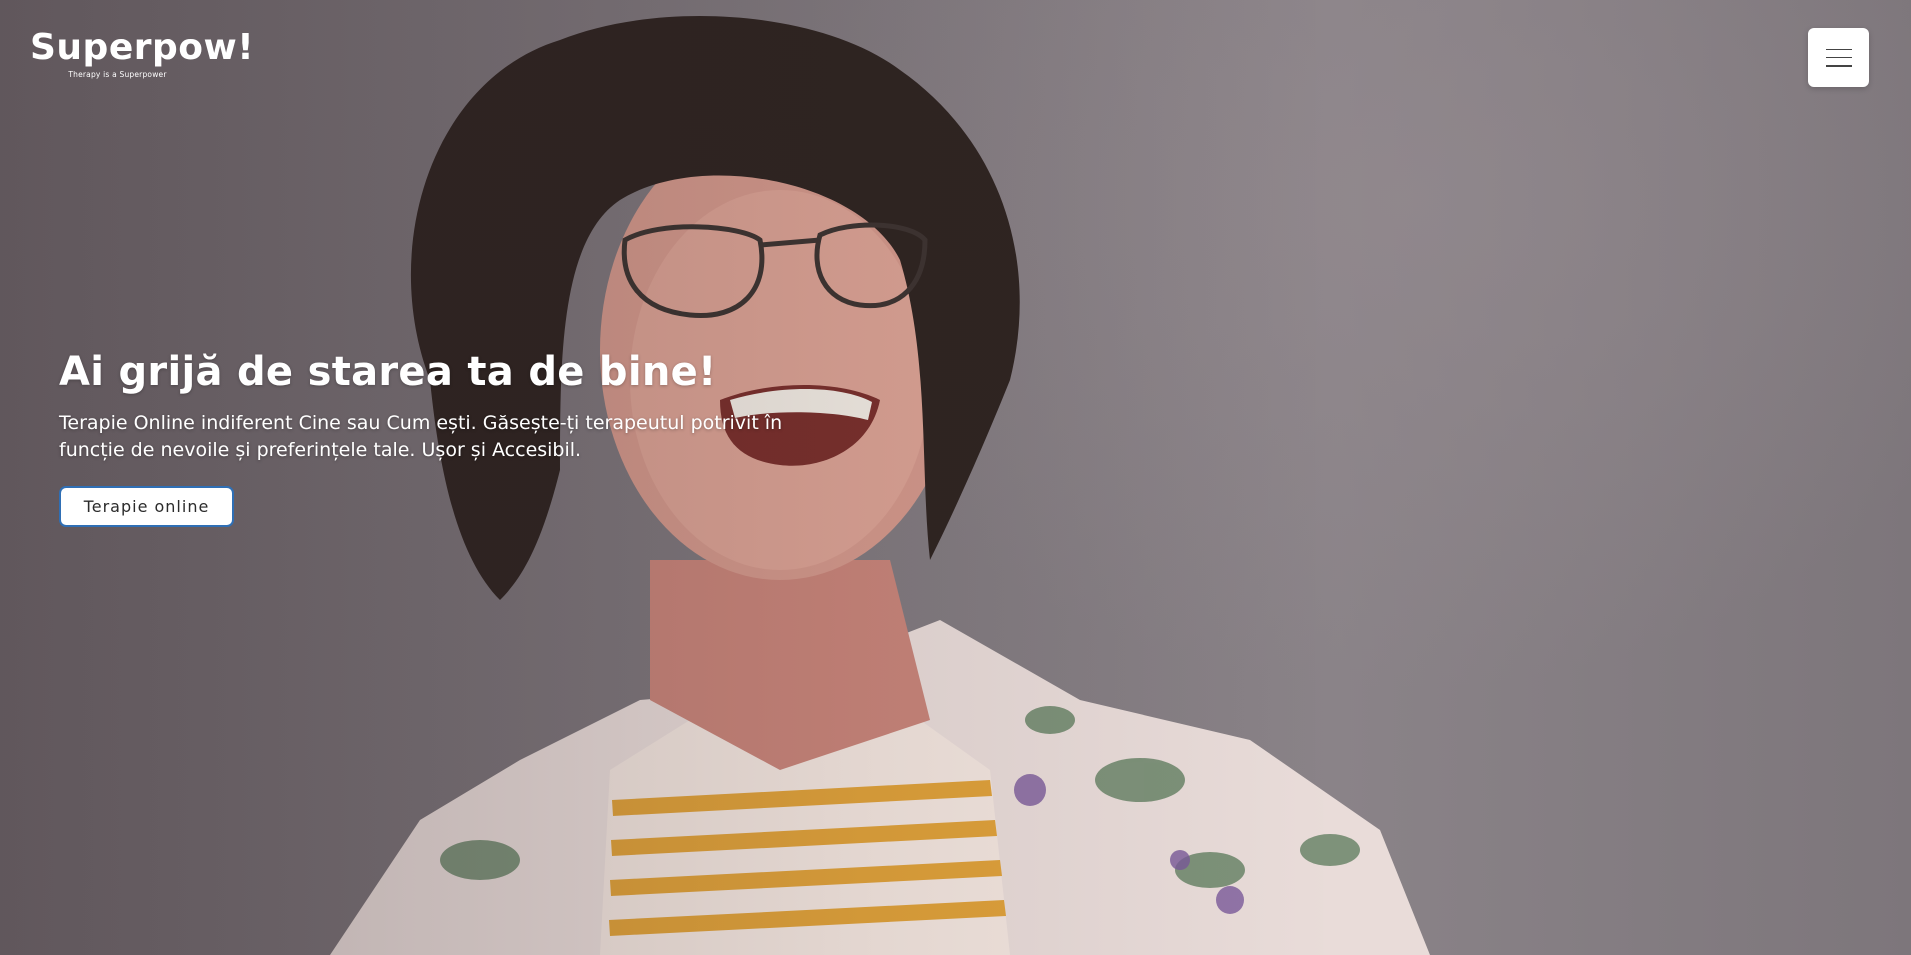 This screenshot has height=955, width=1911. Describe the element at coordinates (146, 506) in the screenshot. I see `terapie-online-button: Terapie online` at that location.